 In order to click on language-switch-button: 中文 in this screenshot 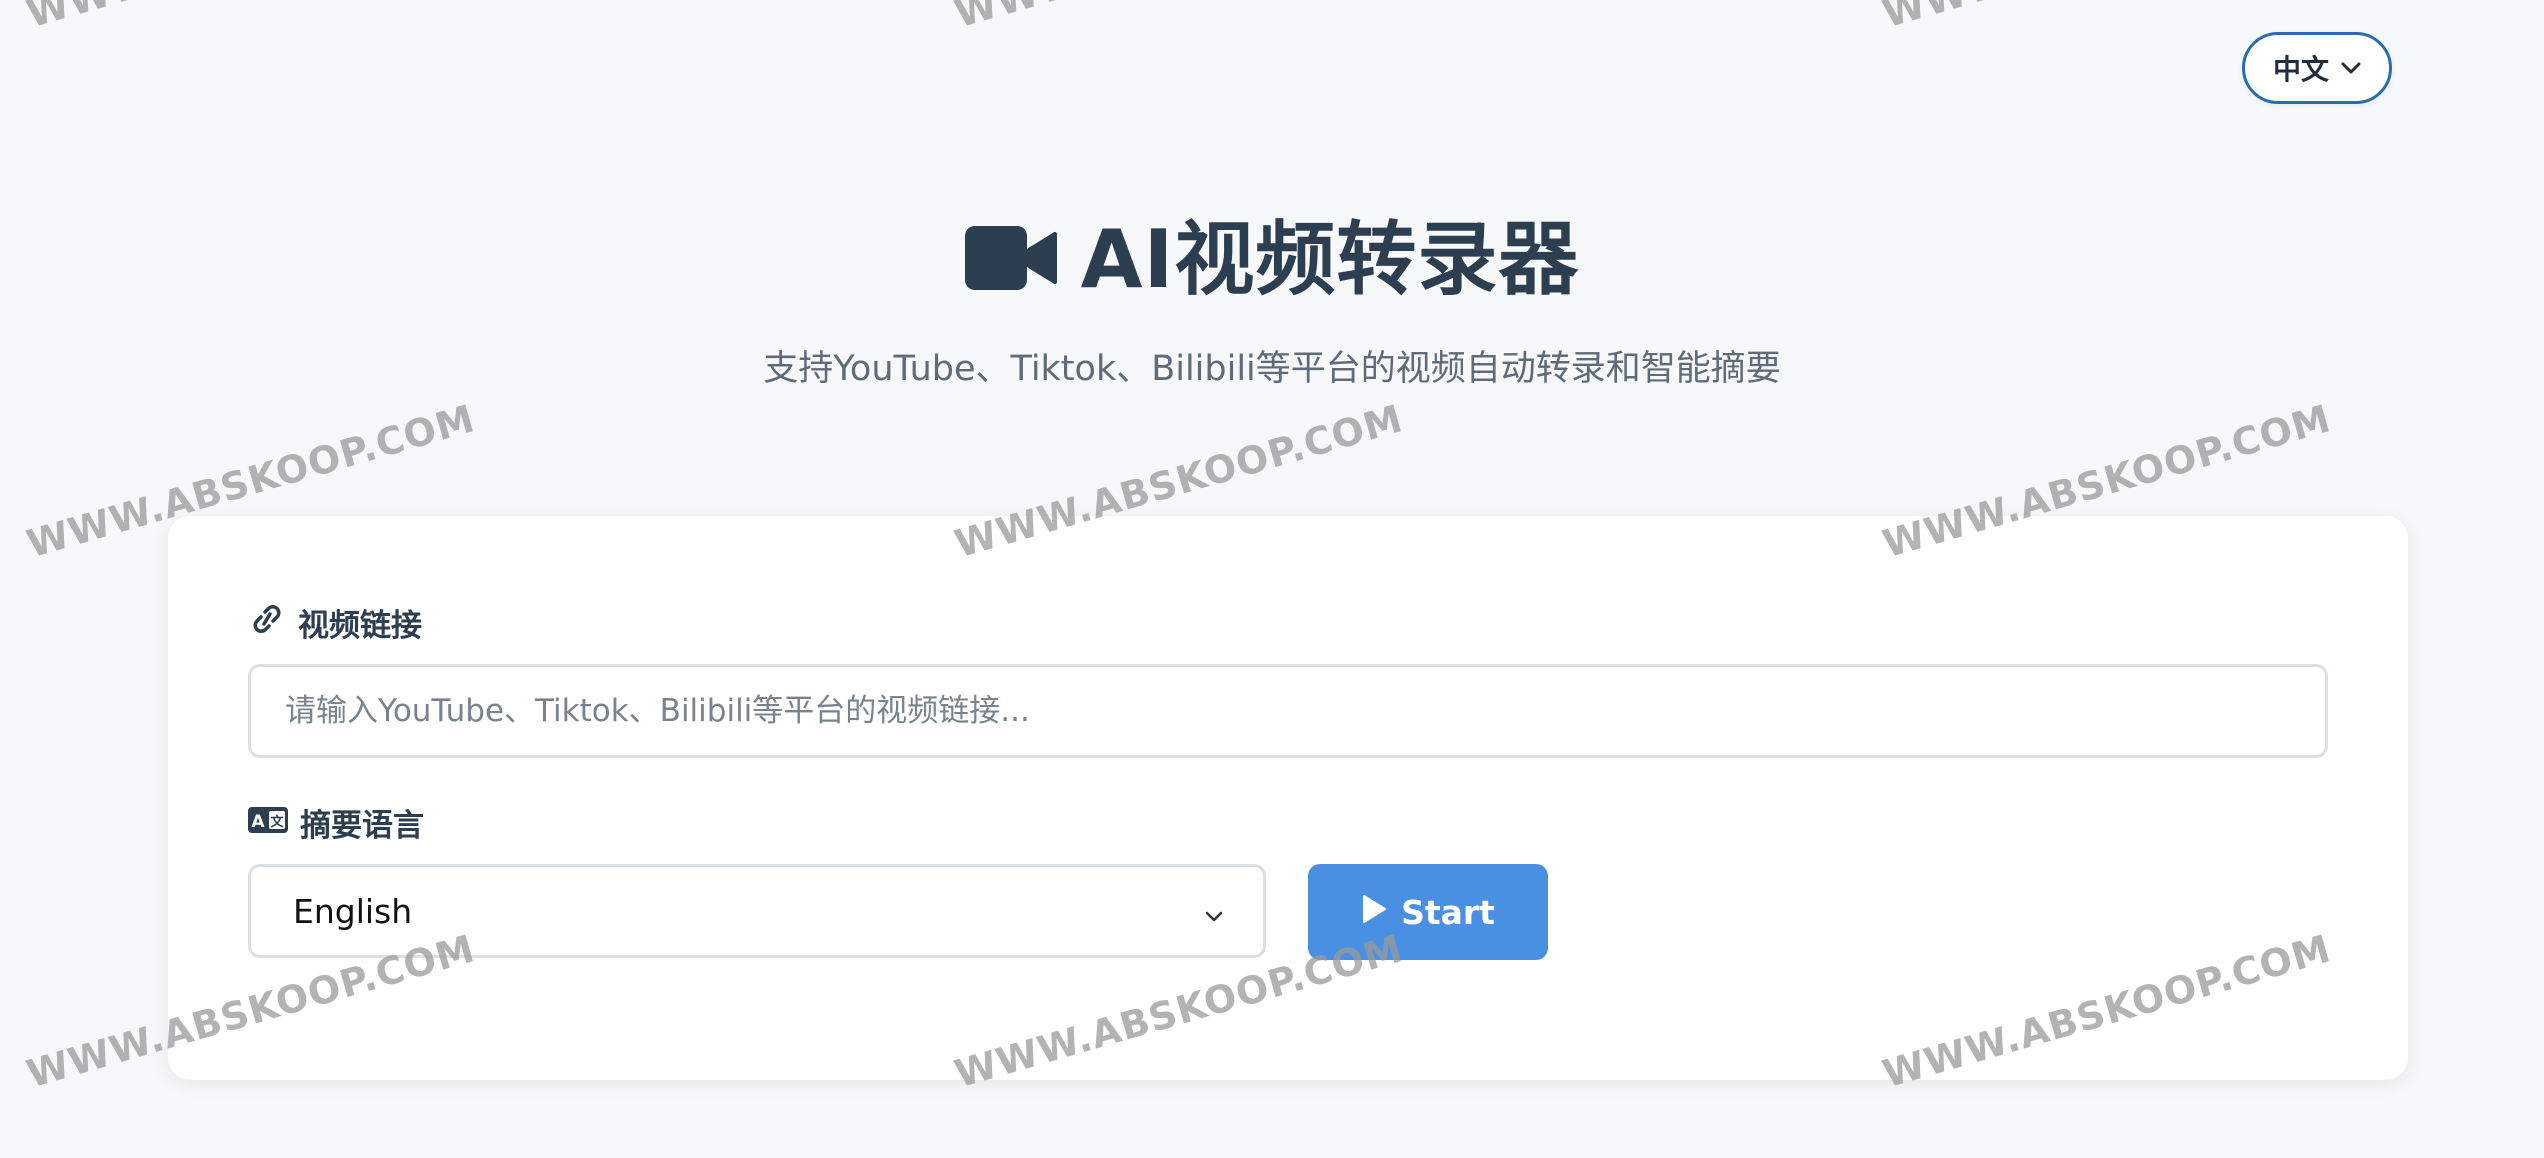, I will do `click(2317, 68)`.